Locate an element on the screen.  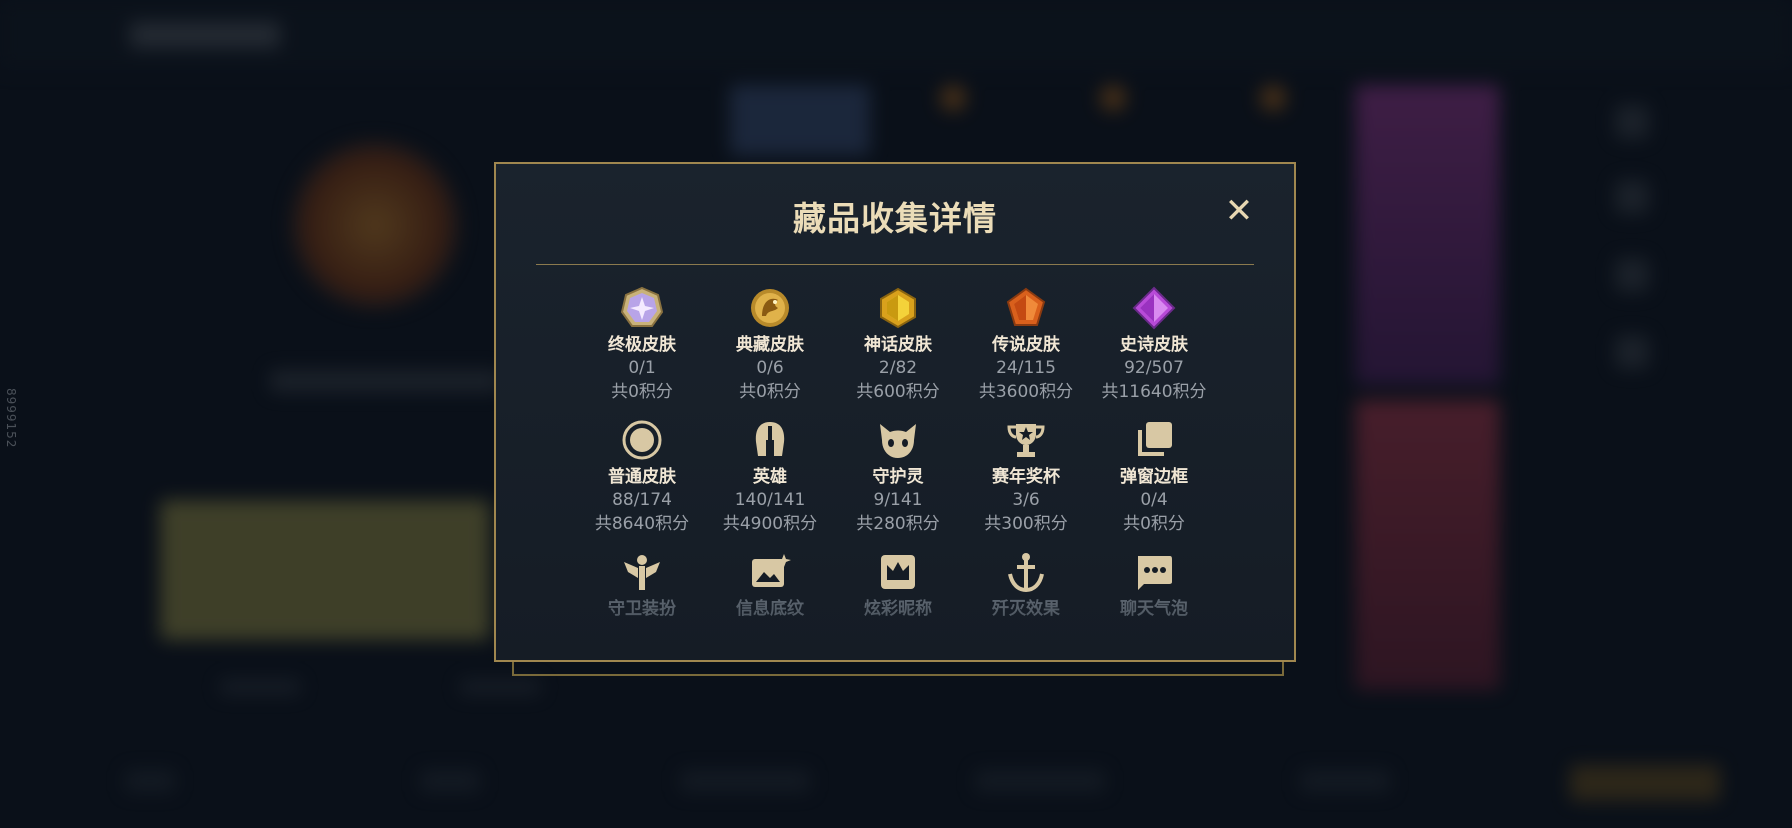
collection-item-mythic: 神话皮肤 2/82 共600积分 is located at coordinates (898, 345).